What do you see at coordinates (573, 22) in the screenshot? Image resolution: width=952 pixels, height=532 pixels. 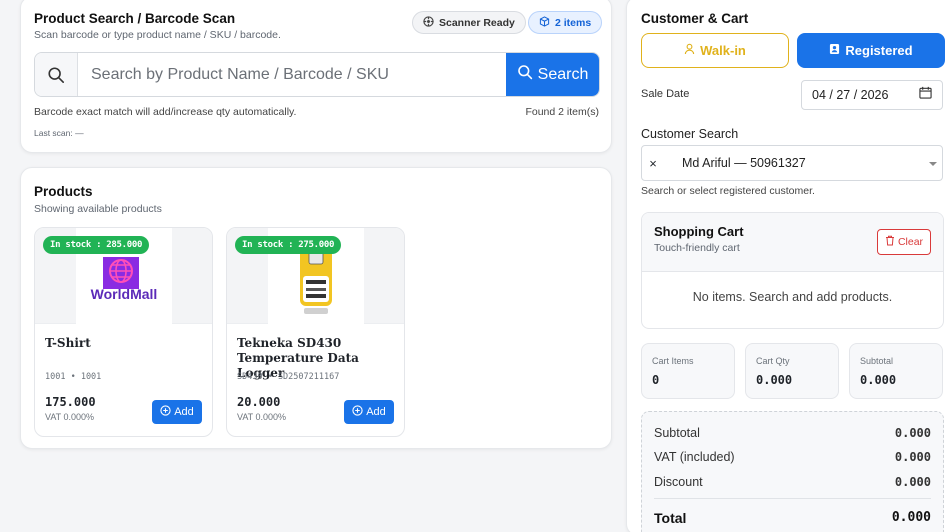 I see `items-count-text: 2 items` at bounding box center [573, 22].